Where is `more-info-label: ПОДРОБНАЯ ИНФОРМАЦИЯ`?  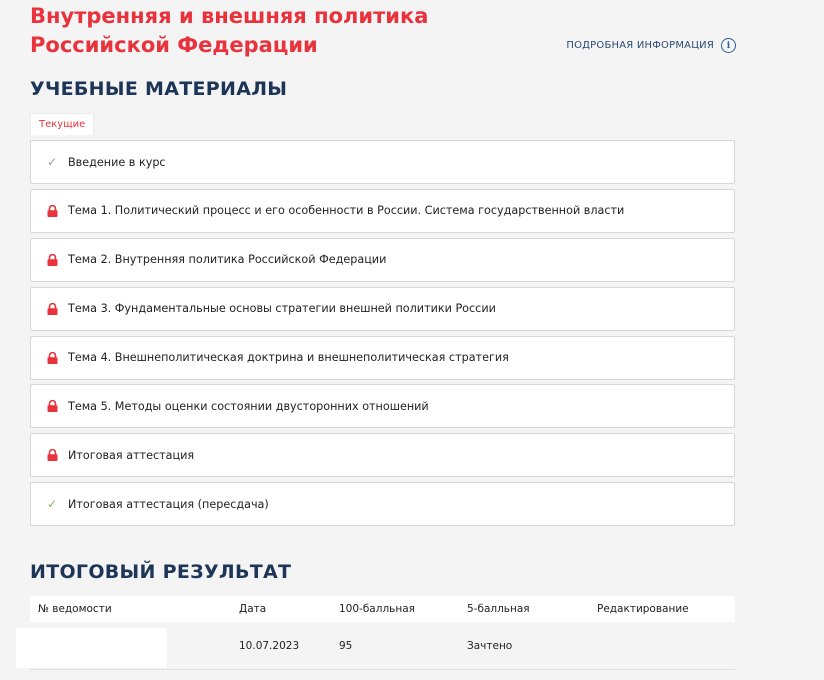 more-info-label: ПОДРОБНАЯ ИНФОРМАЦИЯ is located at coordinates (640, 45).